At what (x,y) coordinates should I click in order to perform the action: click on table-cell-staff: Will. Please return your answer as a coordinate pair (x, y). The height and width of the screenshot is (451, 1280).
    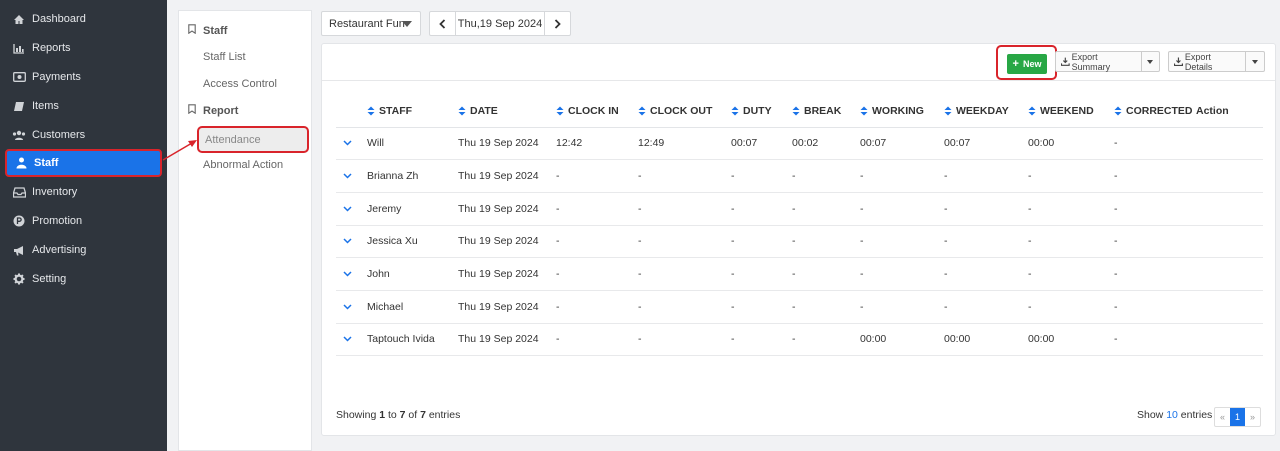
    Looking at the image, I should click on (412, 144).